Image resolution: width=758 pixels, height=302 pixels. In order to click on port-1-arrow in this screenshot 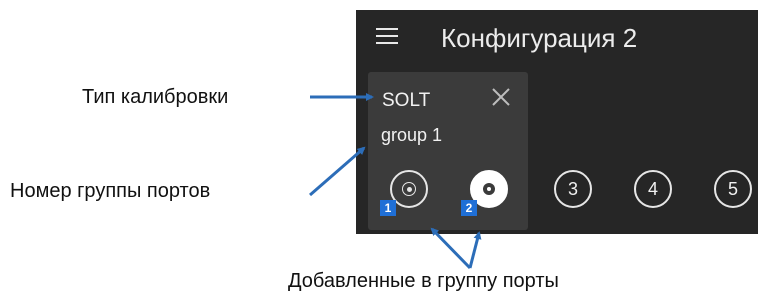, I will do `click(451, 248)`.